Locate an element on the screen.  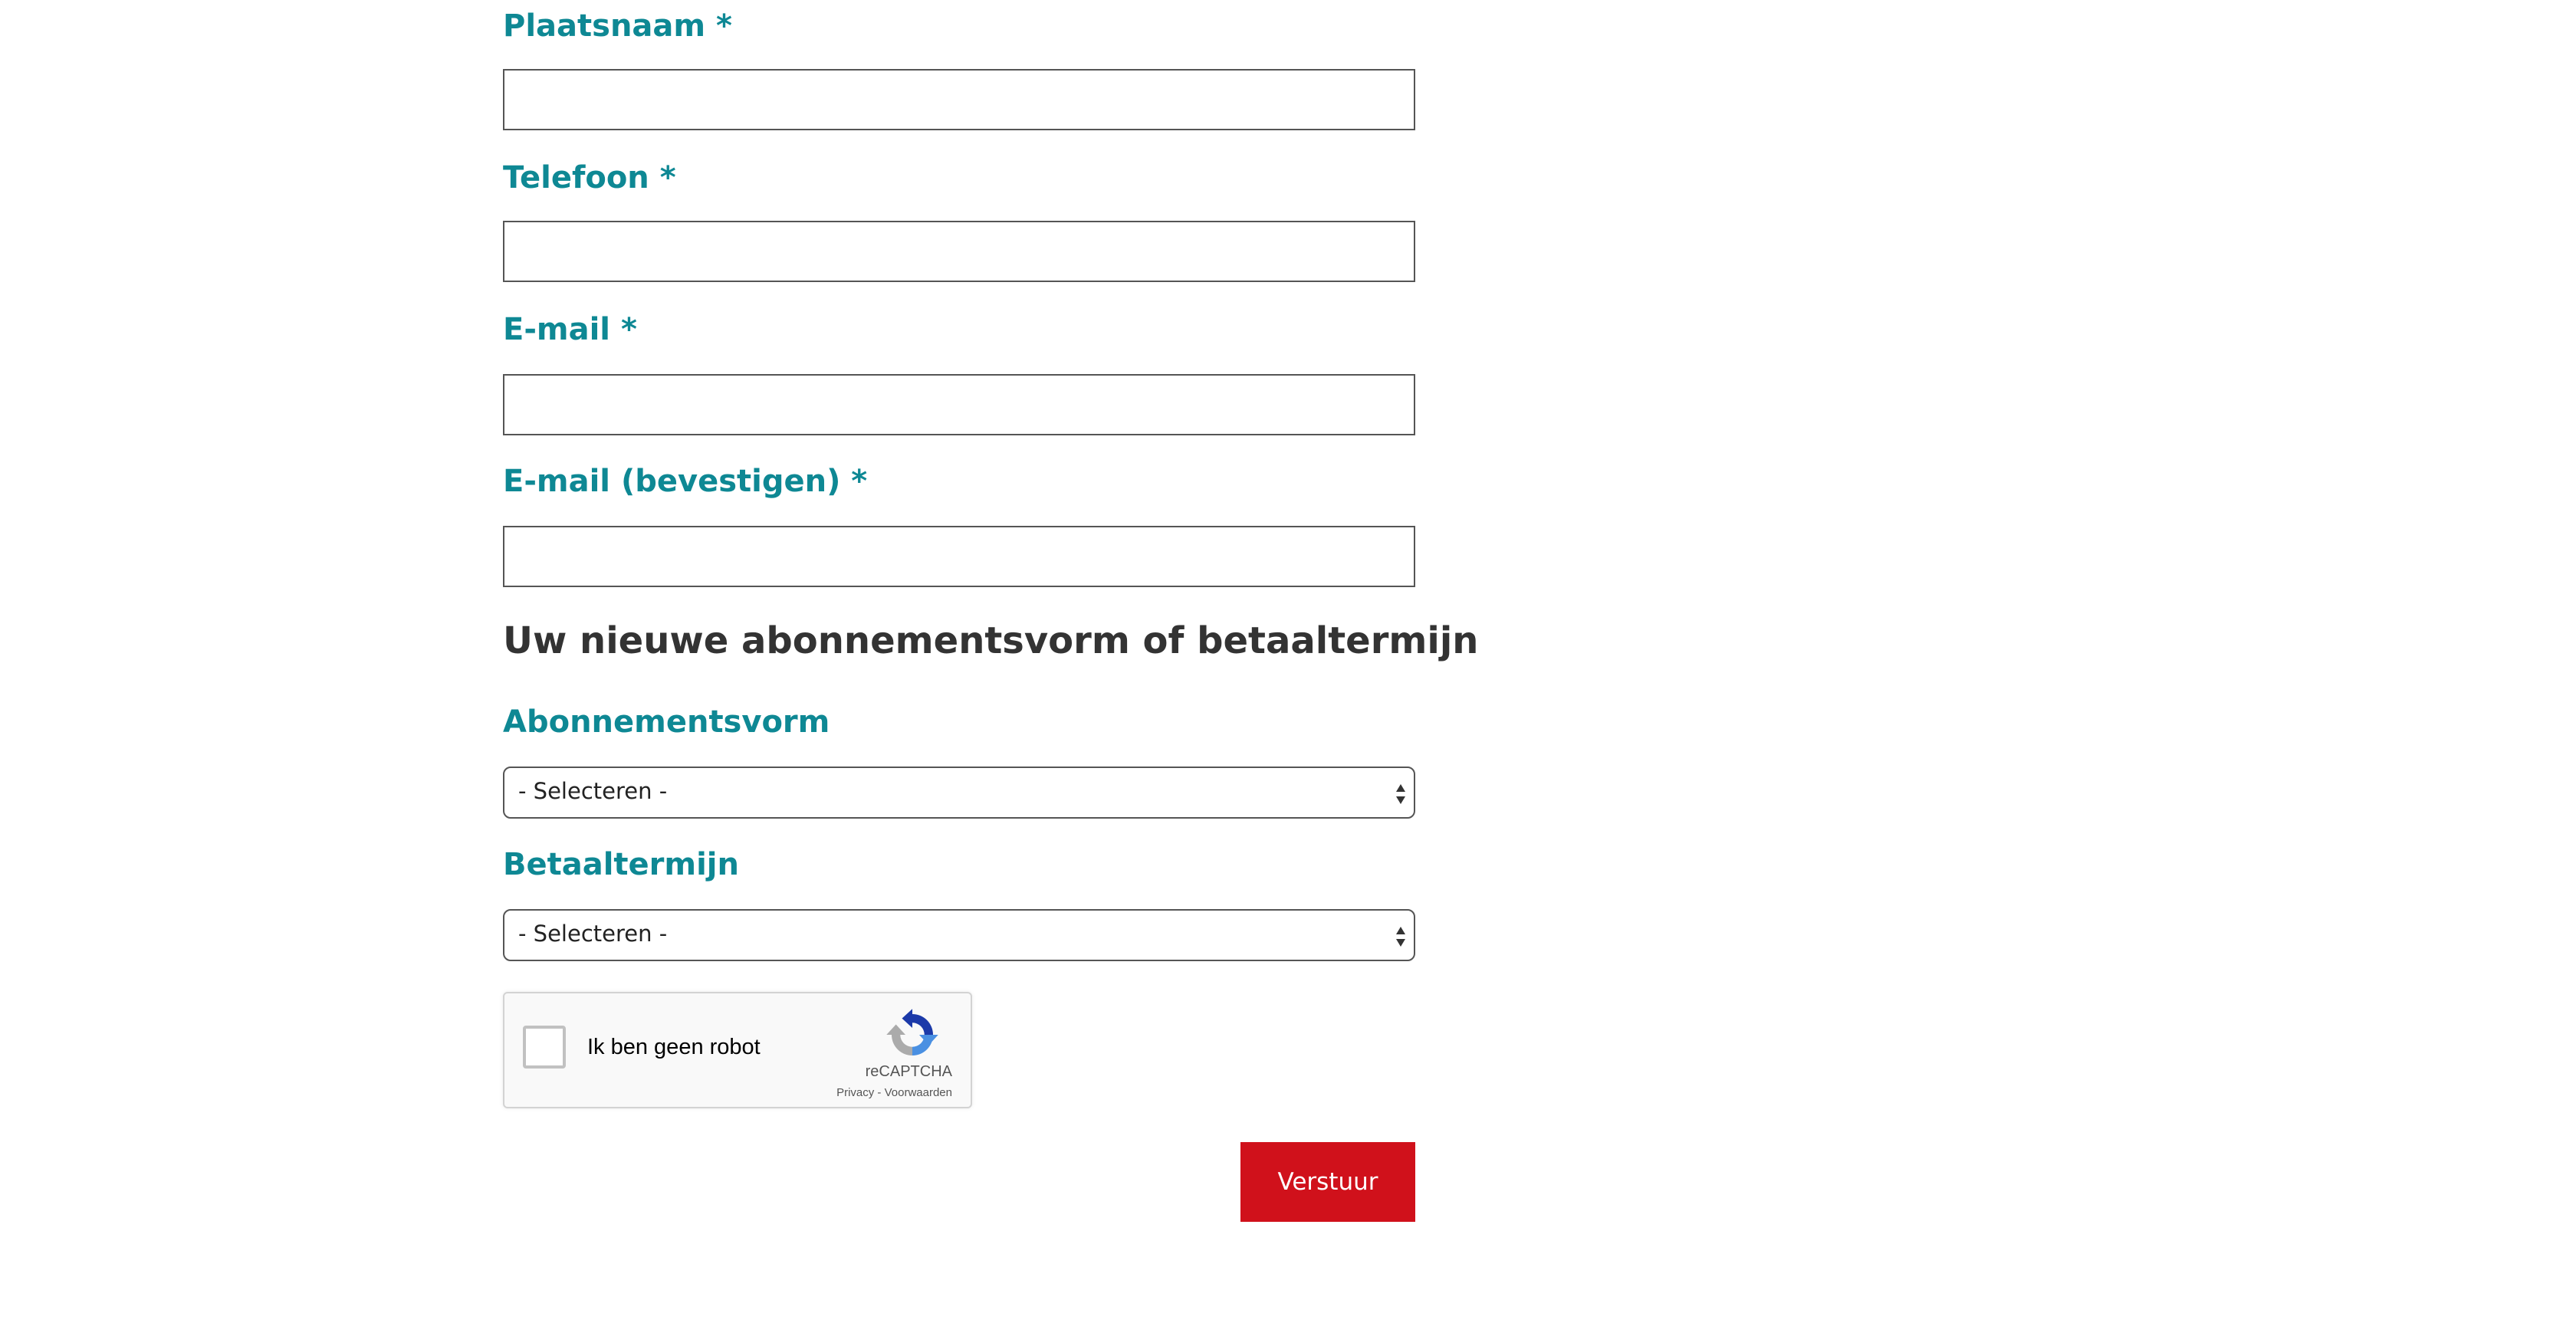
submit-button: Verstuur is located at coordinates (1327, 1182).